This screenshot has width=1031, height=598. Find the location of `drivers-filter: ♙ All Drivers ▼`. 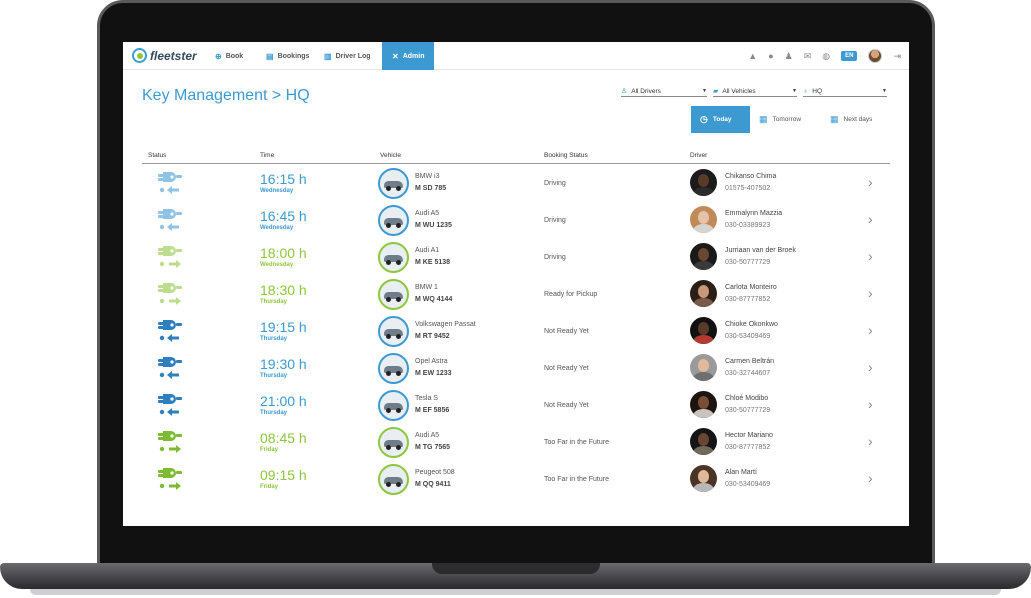

drivers-filter: ♙ All Drivers ▼ is located at coordinates (664, 91).